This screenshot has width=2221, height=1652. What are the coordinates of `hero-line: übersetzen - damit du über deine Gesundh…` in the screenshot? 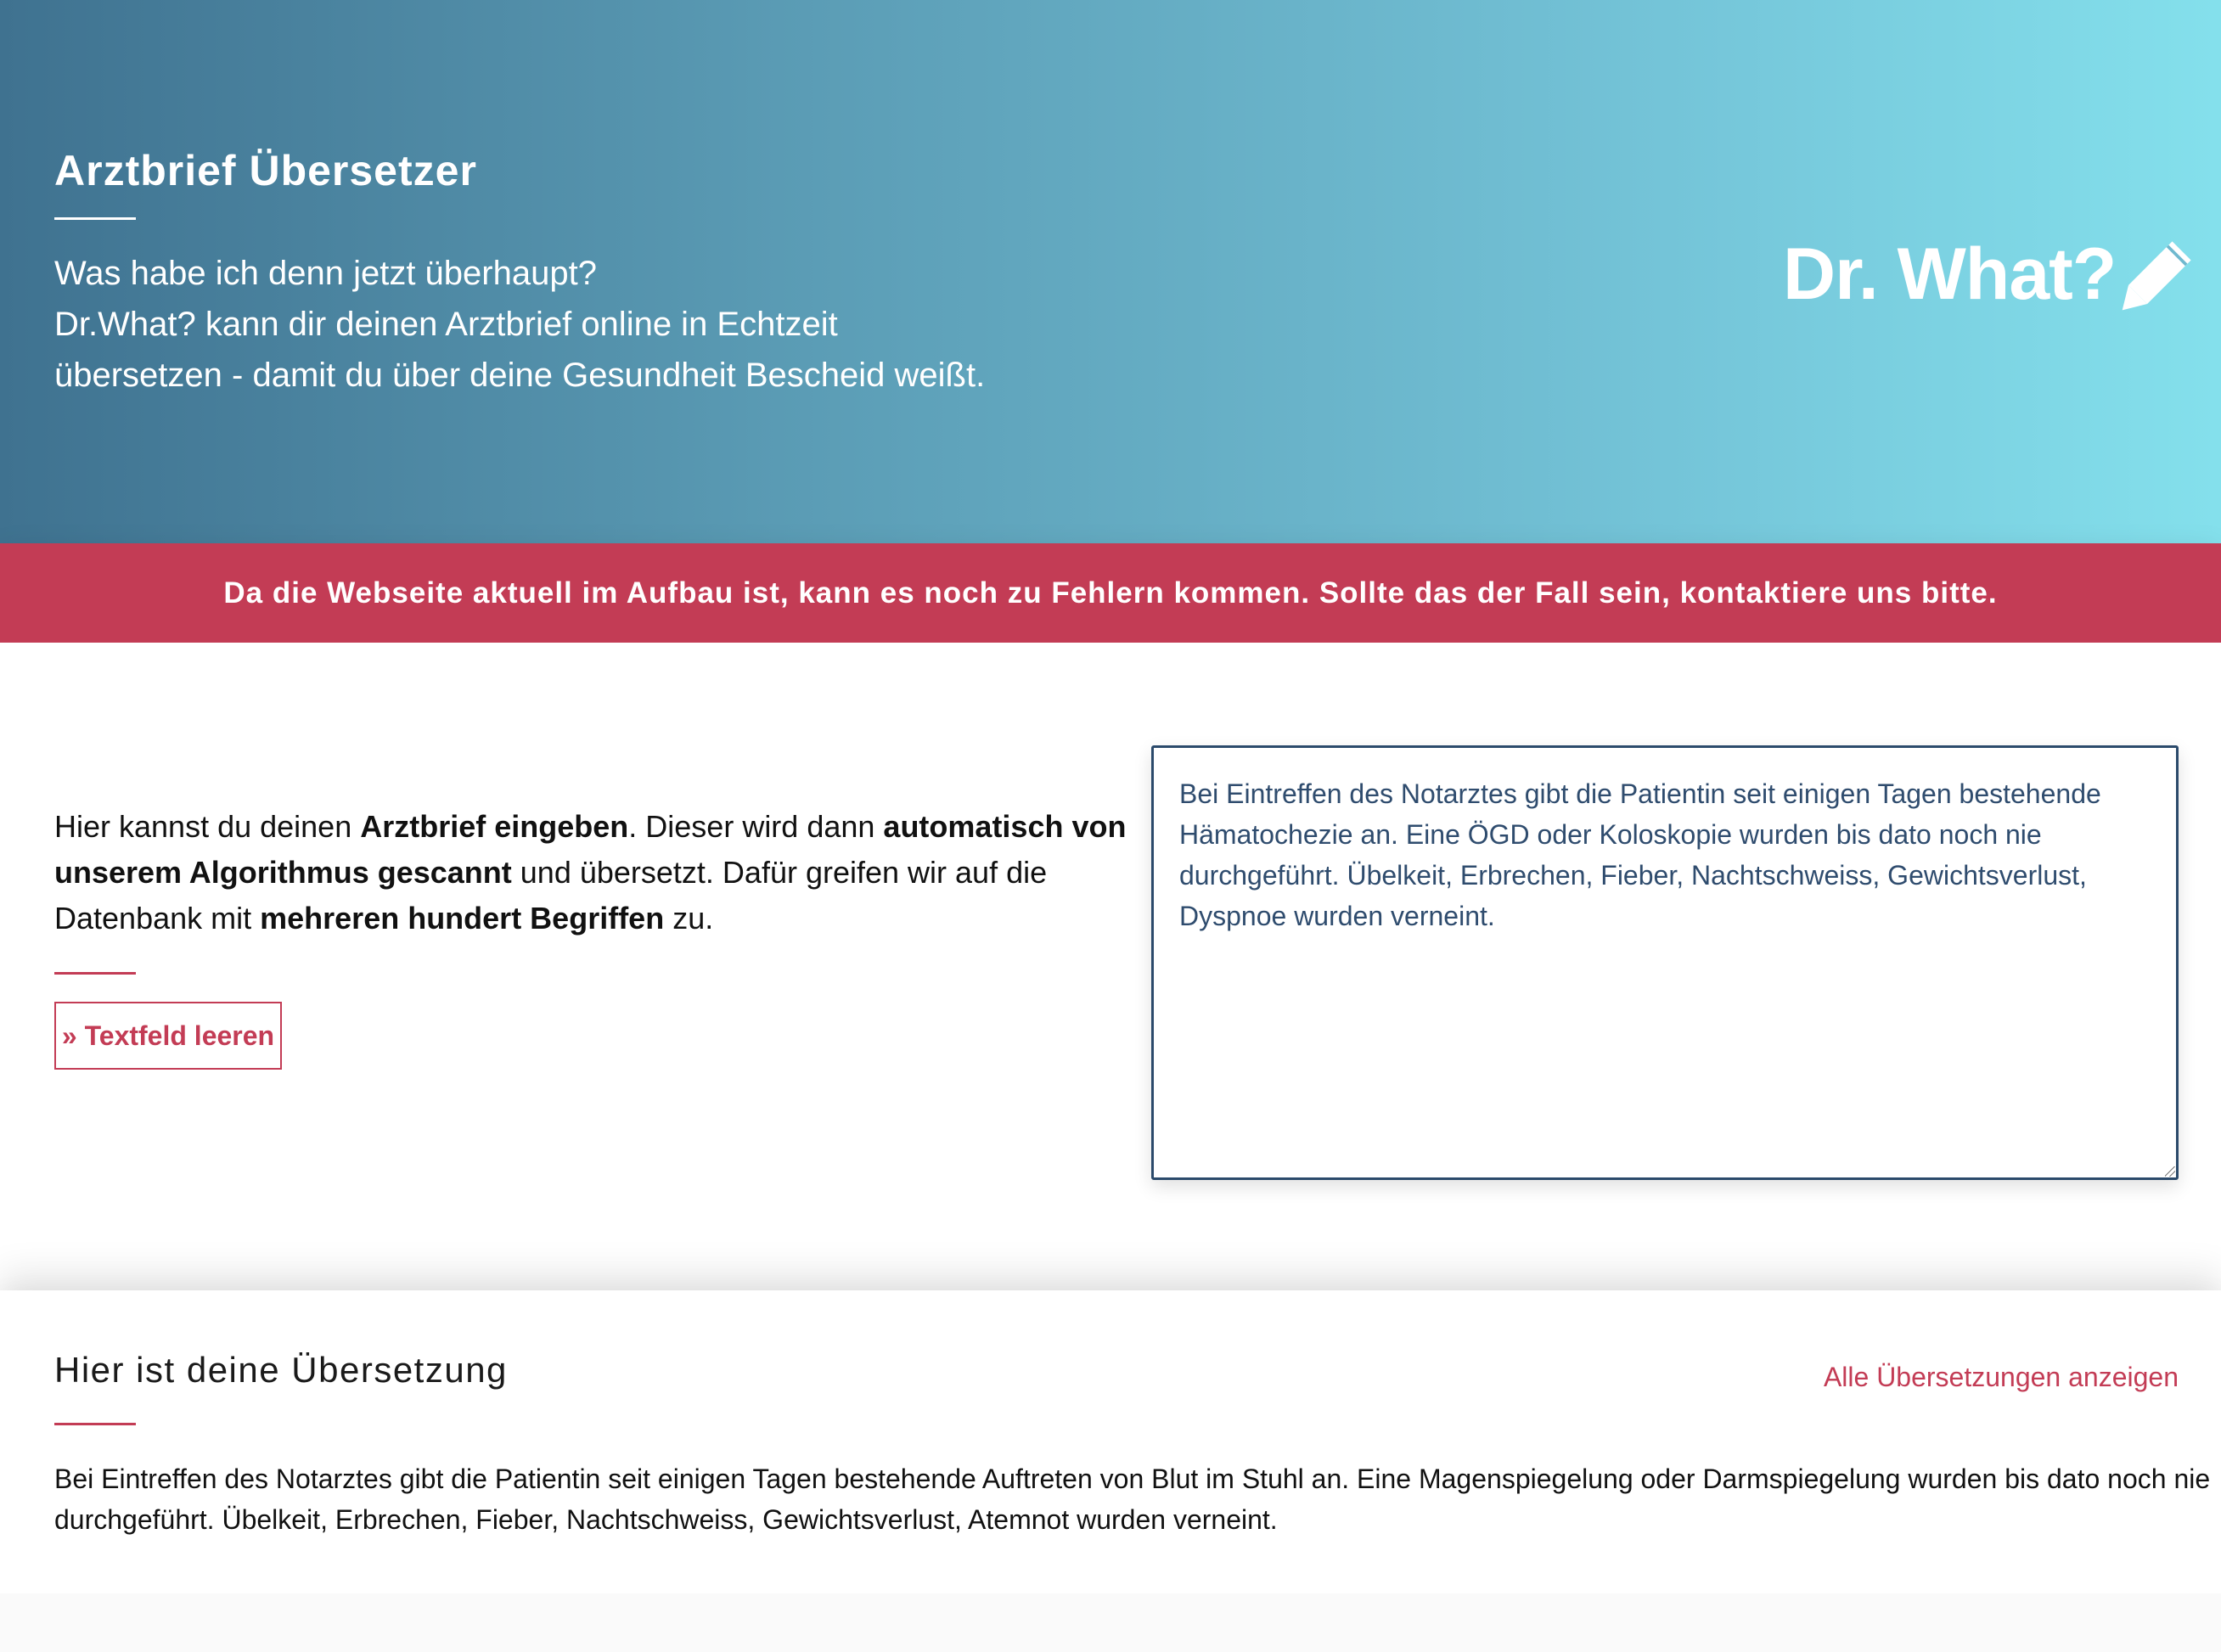 It's located at (520, 376).